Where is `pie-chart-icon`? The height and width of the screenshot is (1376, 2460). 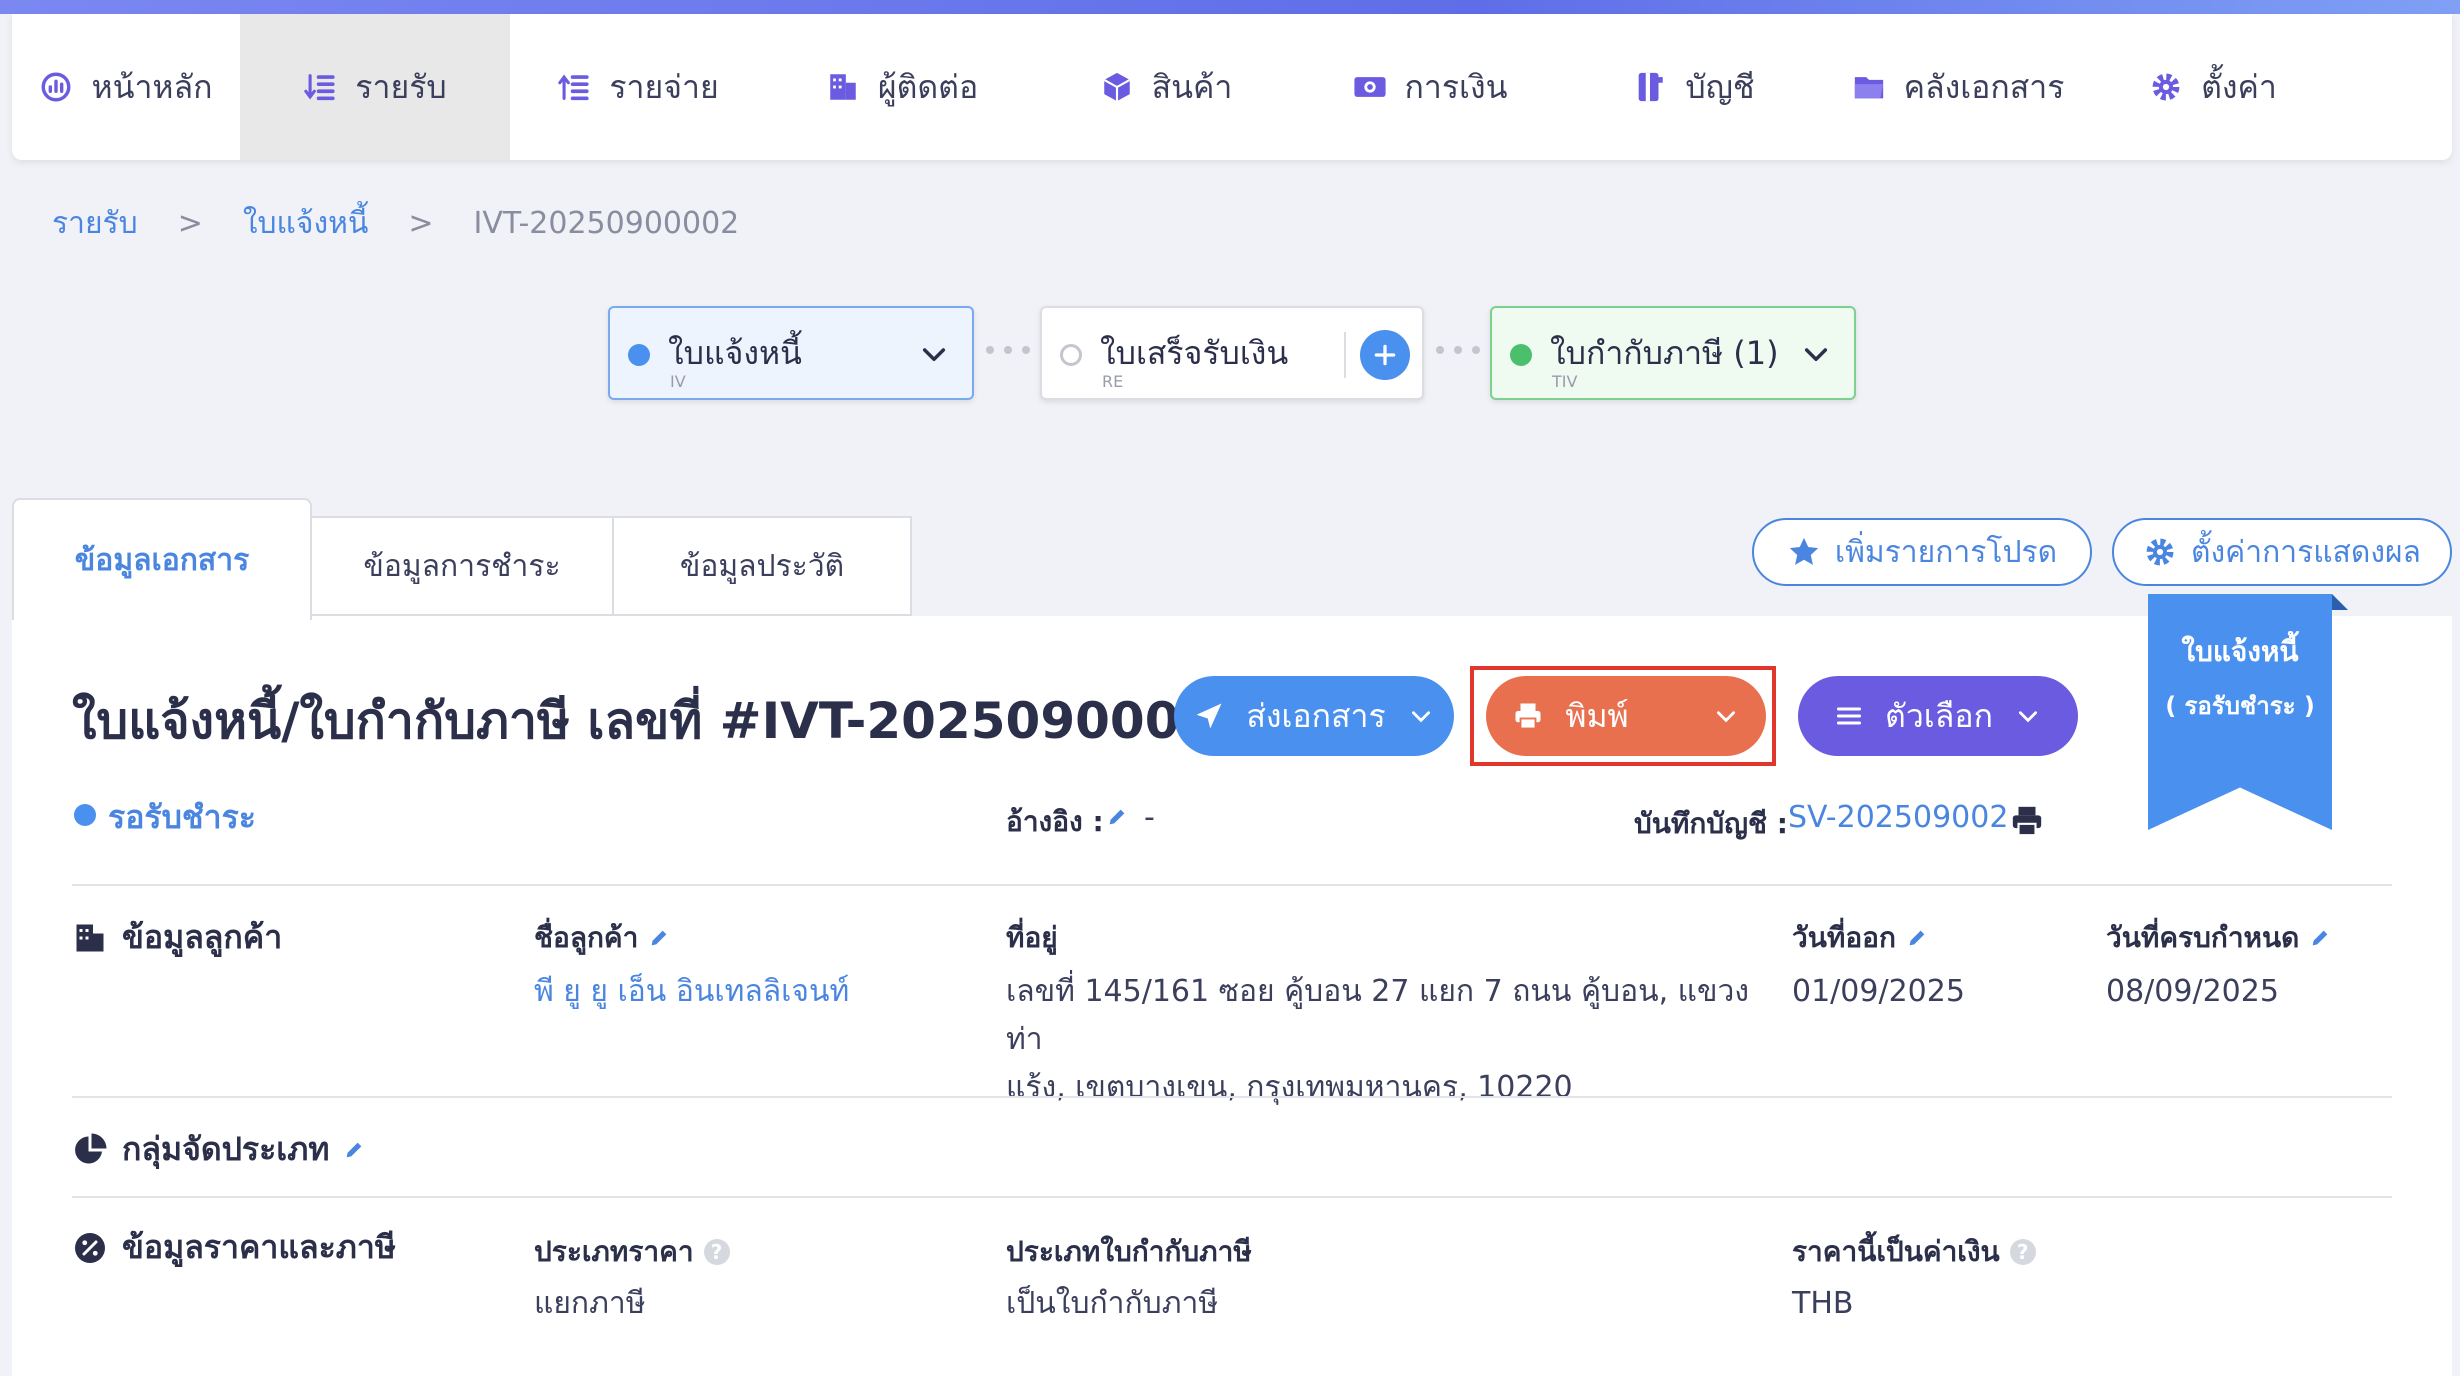
pie-chart-icon is located at coordinates (91, 1148).